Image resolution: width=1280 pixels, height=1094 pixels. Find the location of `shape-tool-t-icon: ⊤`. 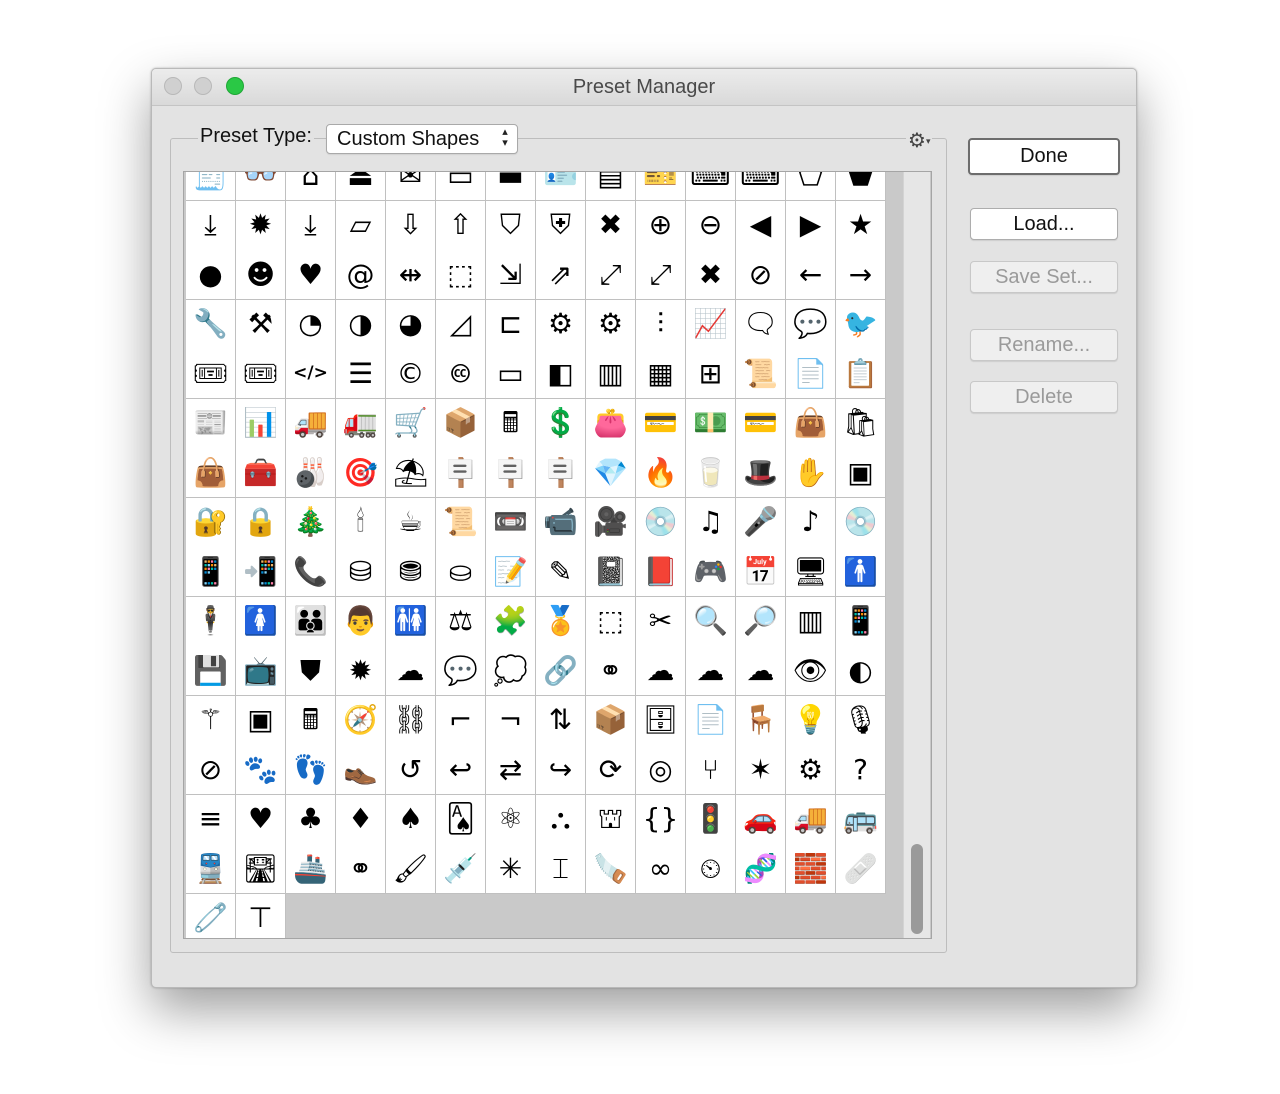

shape-tool-t-icon: ⊤ is located at coordinates (261, 915).